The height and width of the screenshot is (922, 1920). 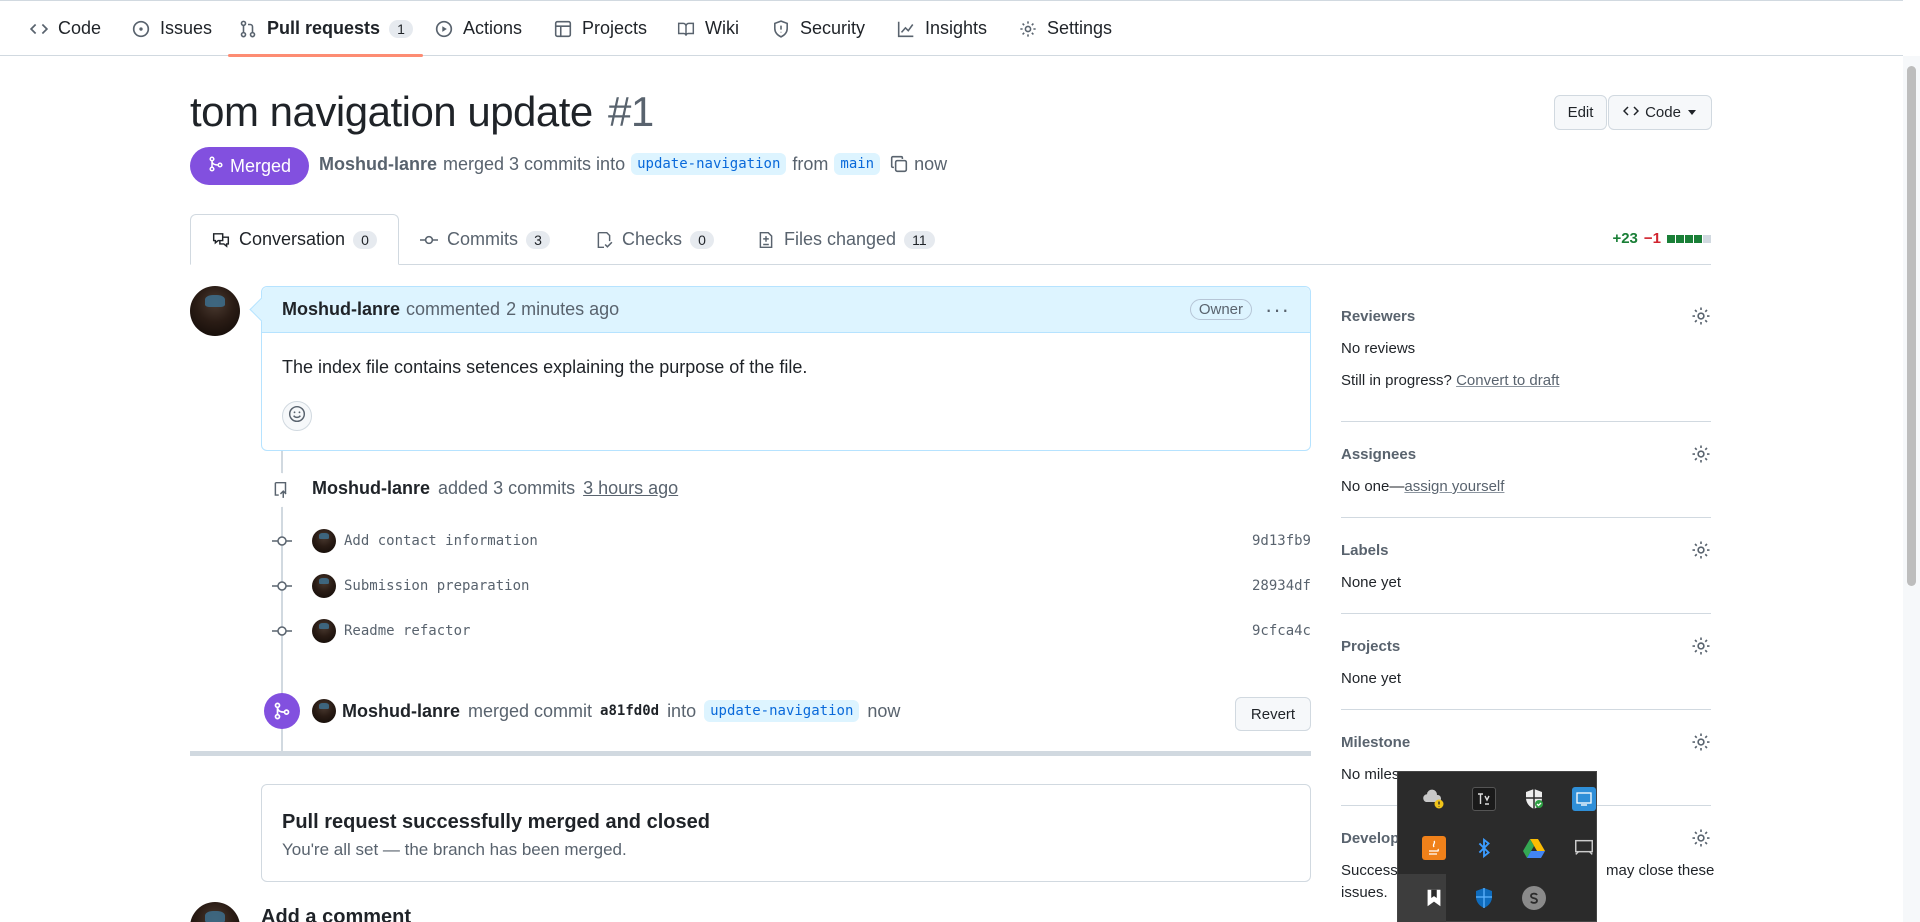 I want to click on revert-button: Revert, so click(x=1273, y=714).